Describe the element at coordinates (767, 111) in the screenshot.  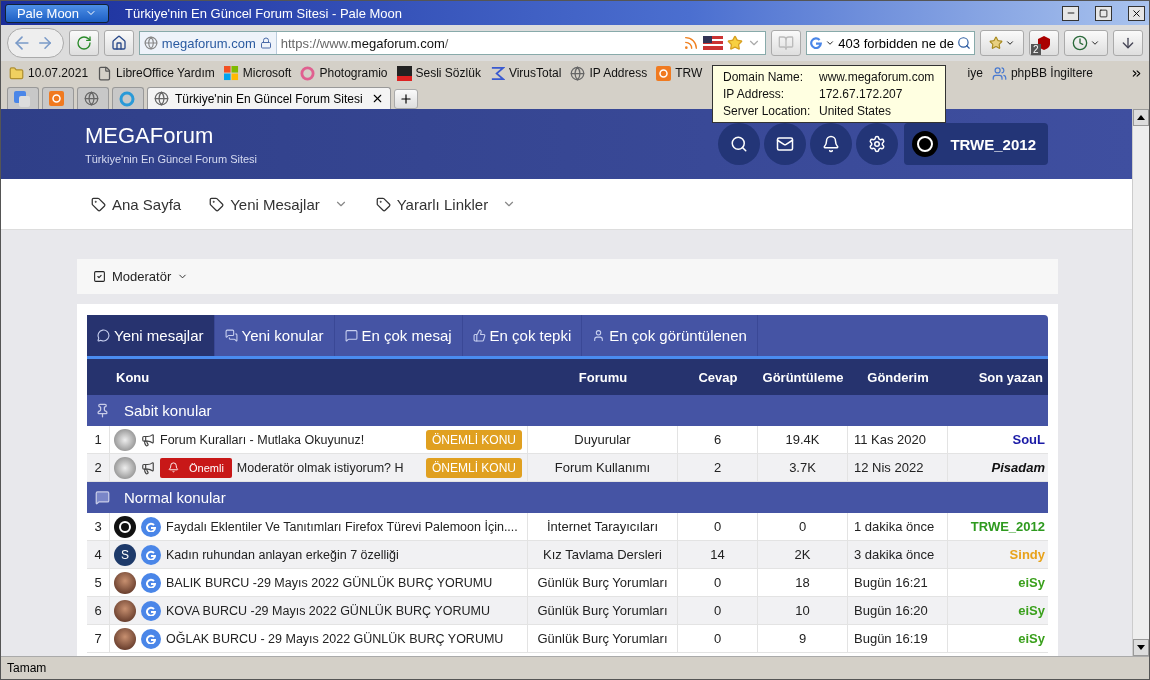
I see `info-label: Server Location:` at that location.